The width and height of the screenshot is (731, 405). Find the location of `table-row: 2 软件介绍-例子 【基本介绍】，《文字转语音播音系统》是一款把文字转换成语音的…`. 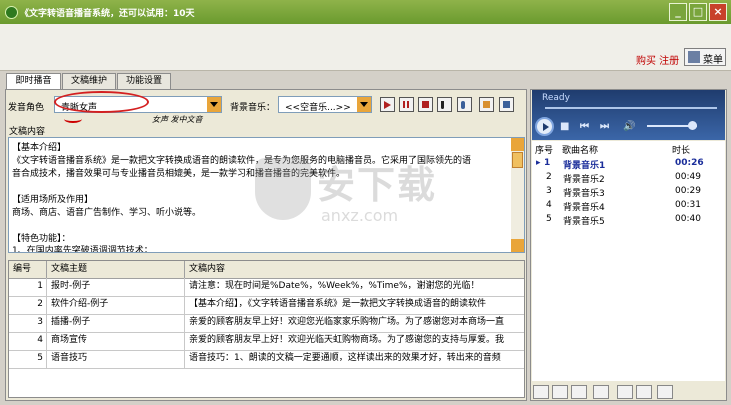

table-row: 2 软件介绍-例子 【基本介绍】，《文字转语音播音系统》是一款把文字转换成语音的… is located at coordinates (266, 305).